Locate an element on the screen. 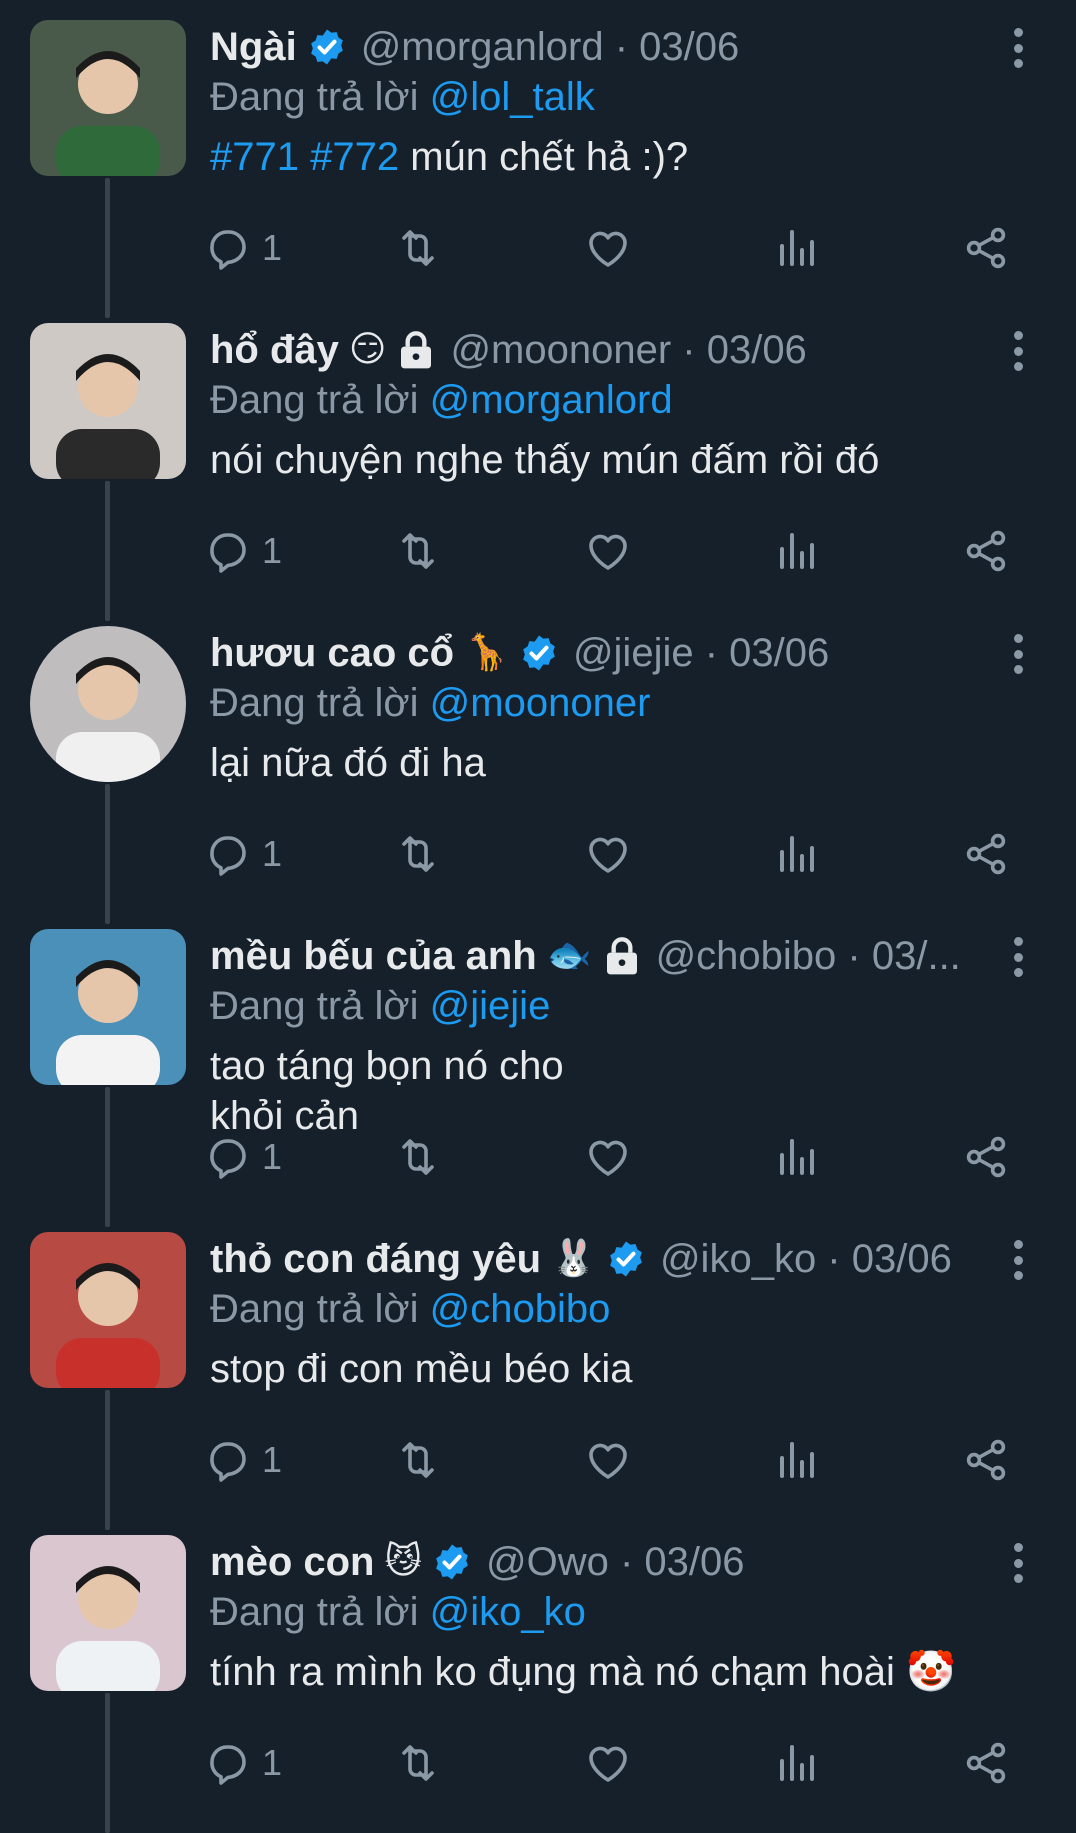  display-name: Ngài is located at coordinates (253, 47).